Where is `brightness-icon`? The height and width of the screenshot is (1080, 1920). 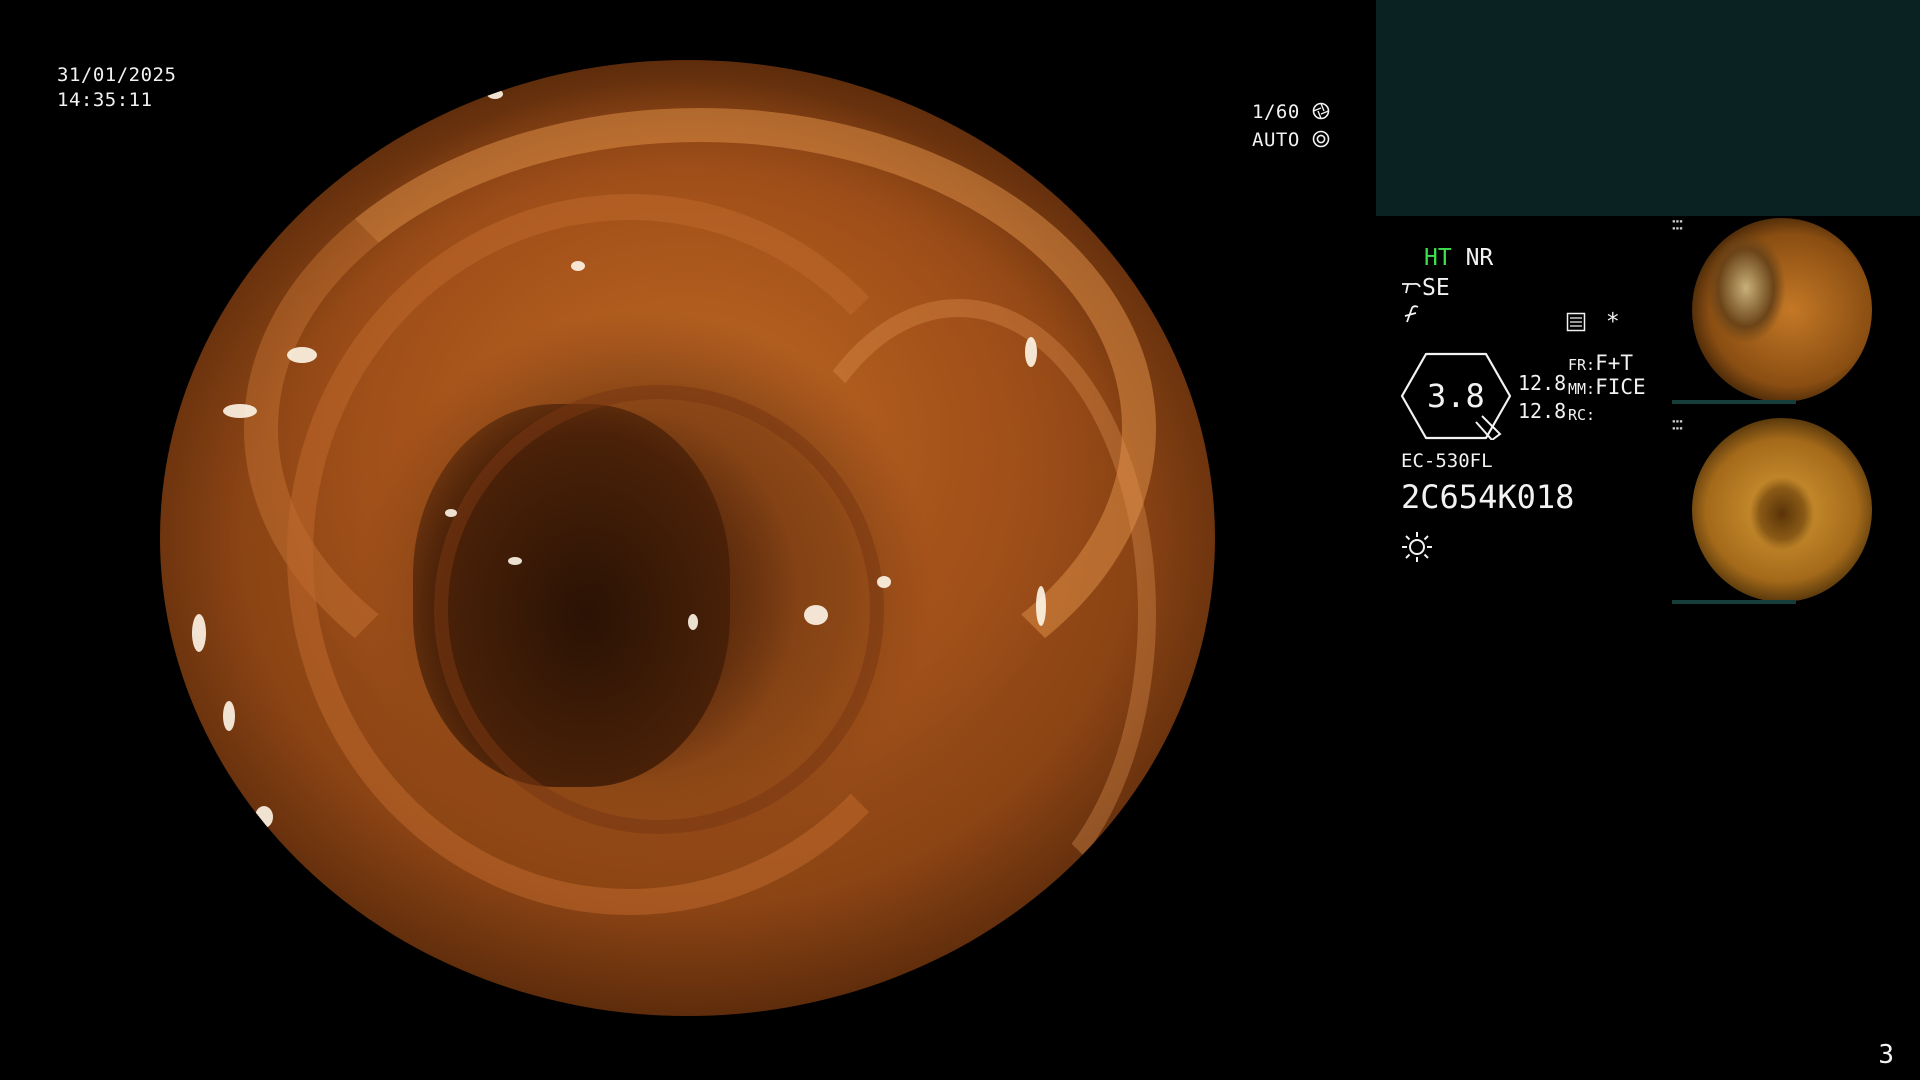
brightness-icon is located at coordinates (1417, 547).